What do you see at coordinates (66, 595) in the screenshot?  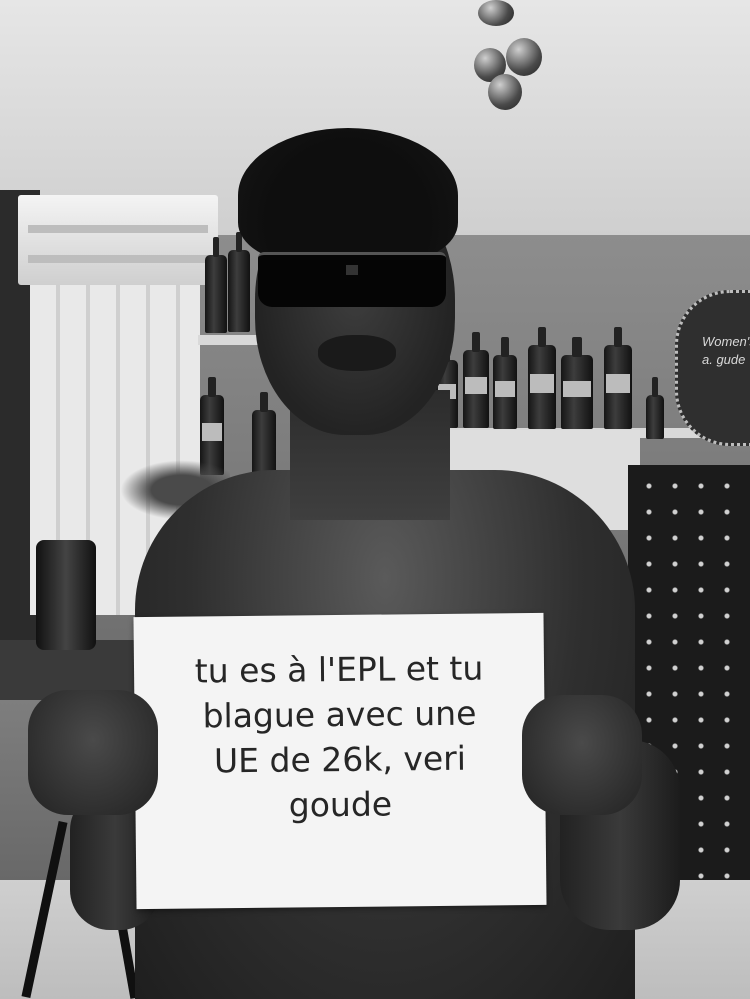 I see `electric-kettle` at bounding box center [66, 595].